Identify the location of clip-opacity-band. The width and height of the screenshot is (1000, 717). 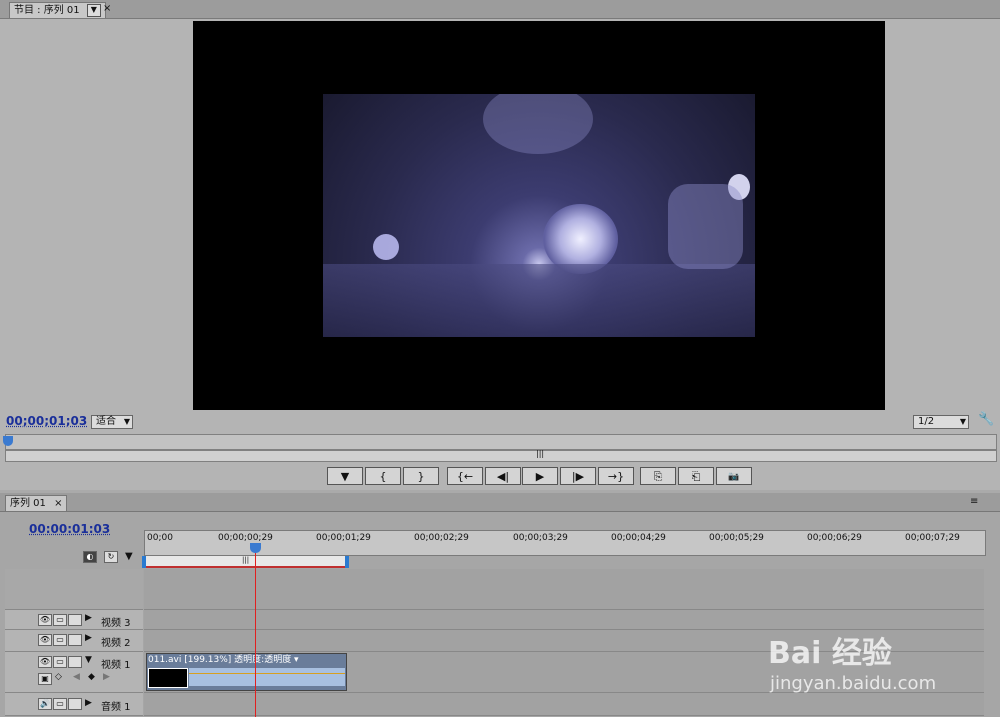
(267, 677).